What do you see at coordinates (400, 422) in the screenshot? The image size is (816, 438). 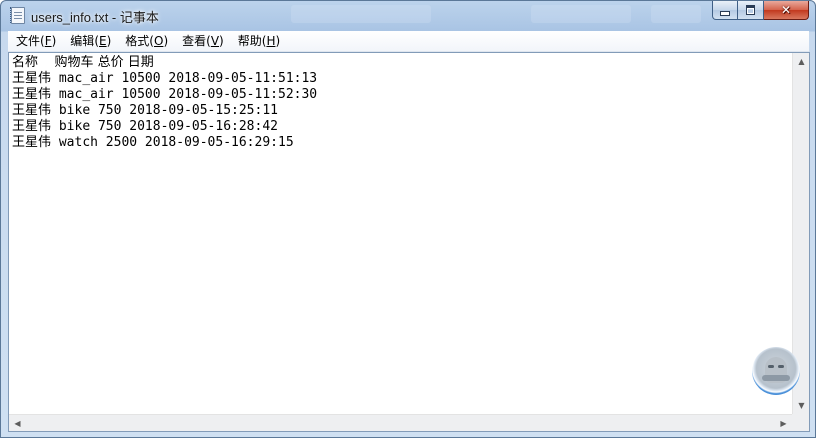 I see `horizontal-scrollbar: ◀ ▶` at bounding box center [400, 422].